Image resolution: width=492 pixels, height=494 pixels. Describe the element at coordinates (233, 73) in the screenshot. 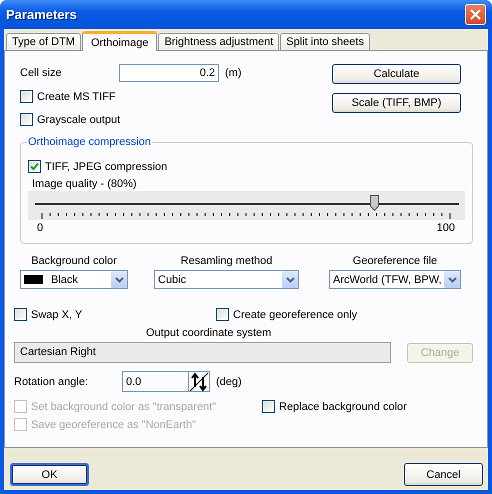

I see `unit-label: (m)` at that location.